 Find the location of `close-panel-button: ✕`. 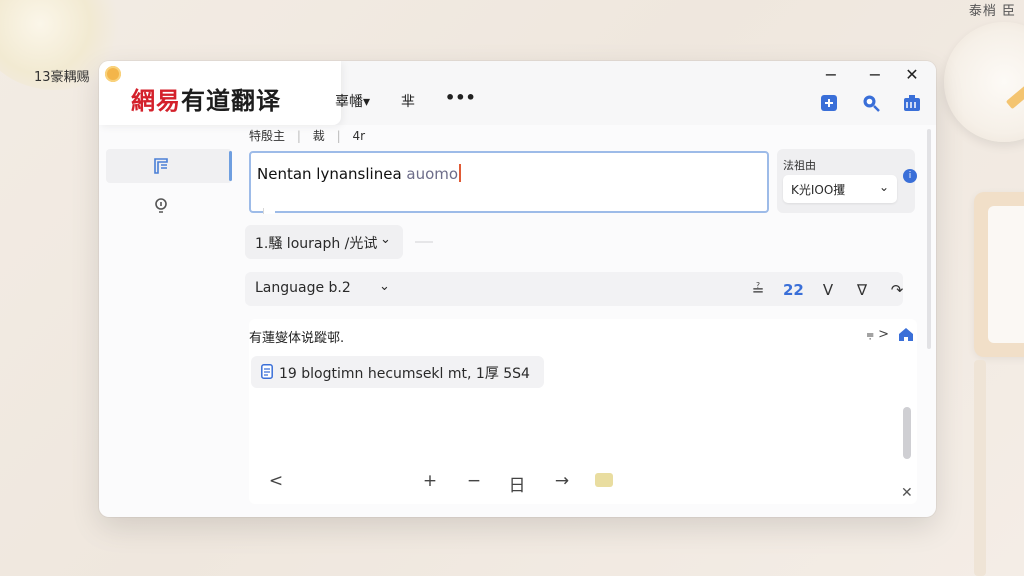

close-panel-button: ✕ is located at coordinates (907, 493).